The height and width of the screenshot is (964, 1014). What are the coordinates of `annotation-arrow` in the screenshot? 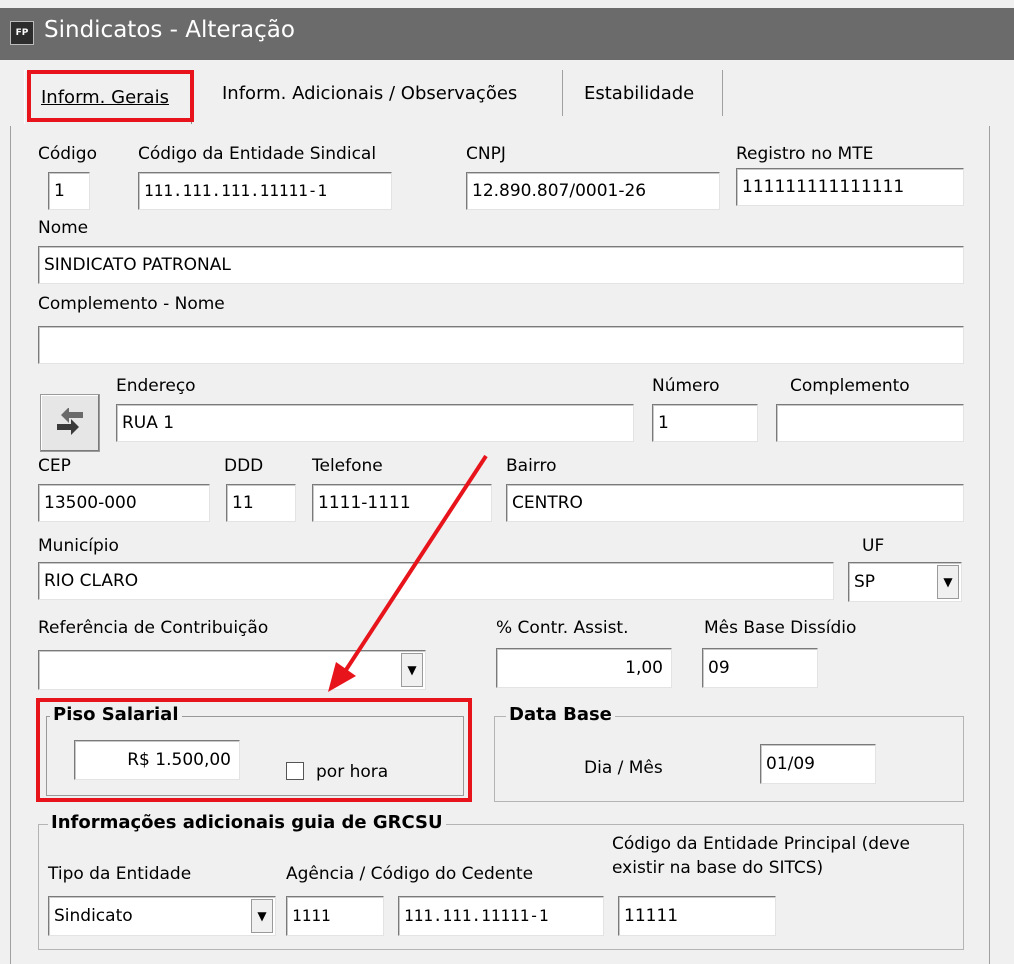 It's located at (408, 573).